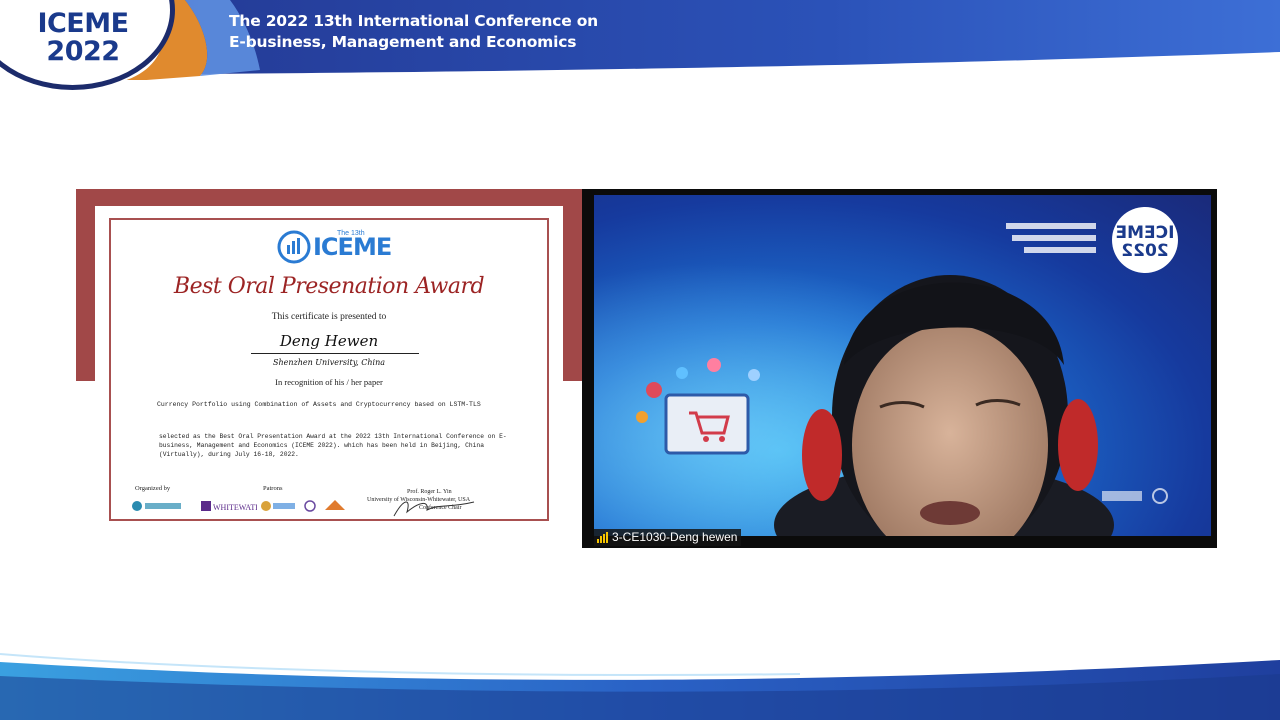 This screenshot has height=720, width=1280. Describe the element at coordinates (294, 247) in the screenshot. I see `globe-icon` at that location.